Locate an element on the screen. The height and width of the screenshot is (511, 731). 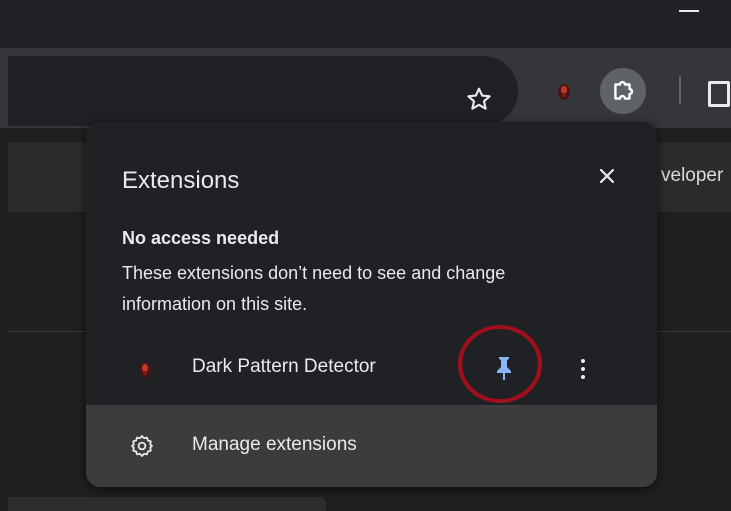
extension-name: Dark Pattern Detector is located at coordinates (284, 366).